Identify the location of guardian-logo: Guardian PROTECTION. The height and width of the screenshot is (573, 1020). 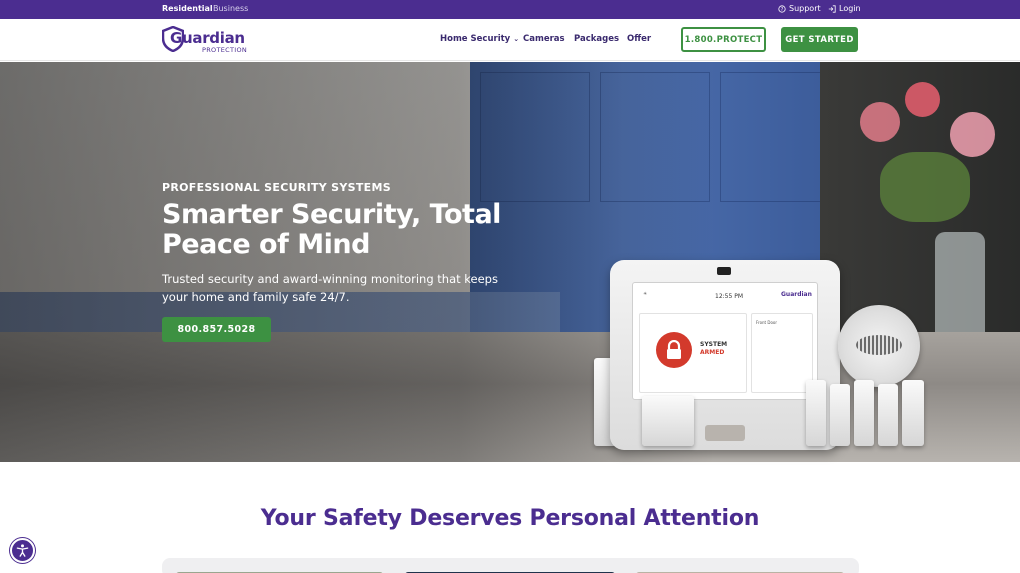
(207, 40).